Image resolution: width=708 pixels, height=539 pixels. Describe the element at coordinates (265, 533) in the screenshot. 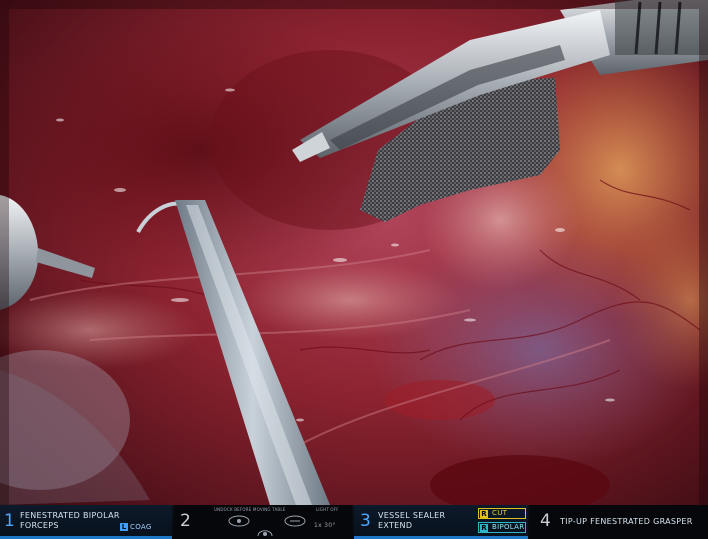

I see `camera-icon` at that location.